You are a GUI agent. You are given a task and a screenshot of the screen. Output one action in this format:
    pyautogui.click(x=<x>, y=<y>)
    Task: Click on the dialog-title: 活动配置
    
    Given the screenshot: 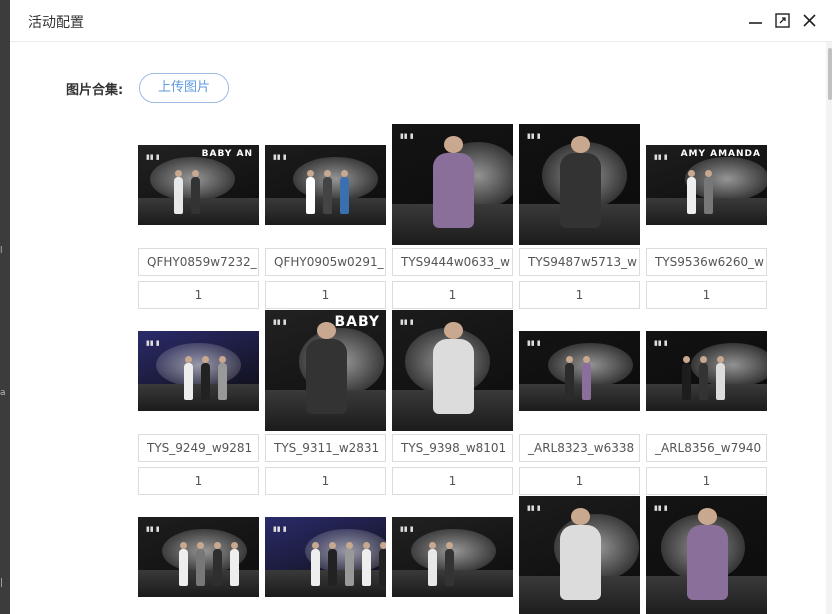 What is the action you would take?
    pyautogui.click(x=56, y=23)
    